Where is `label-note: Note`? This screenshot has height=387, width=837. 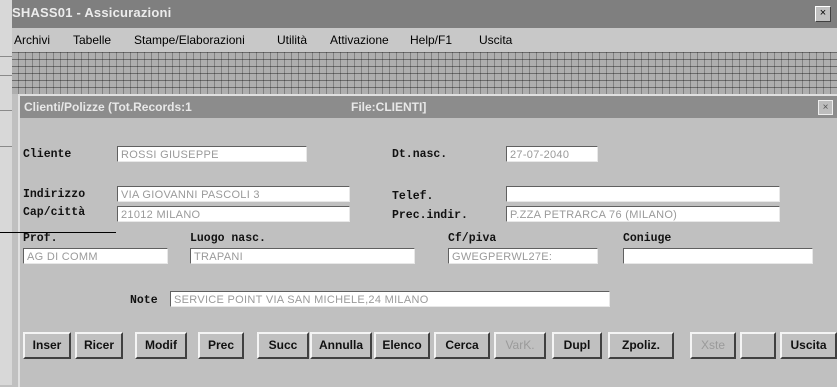
label-note: Note is located at coordinates (144, 300).